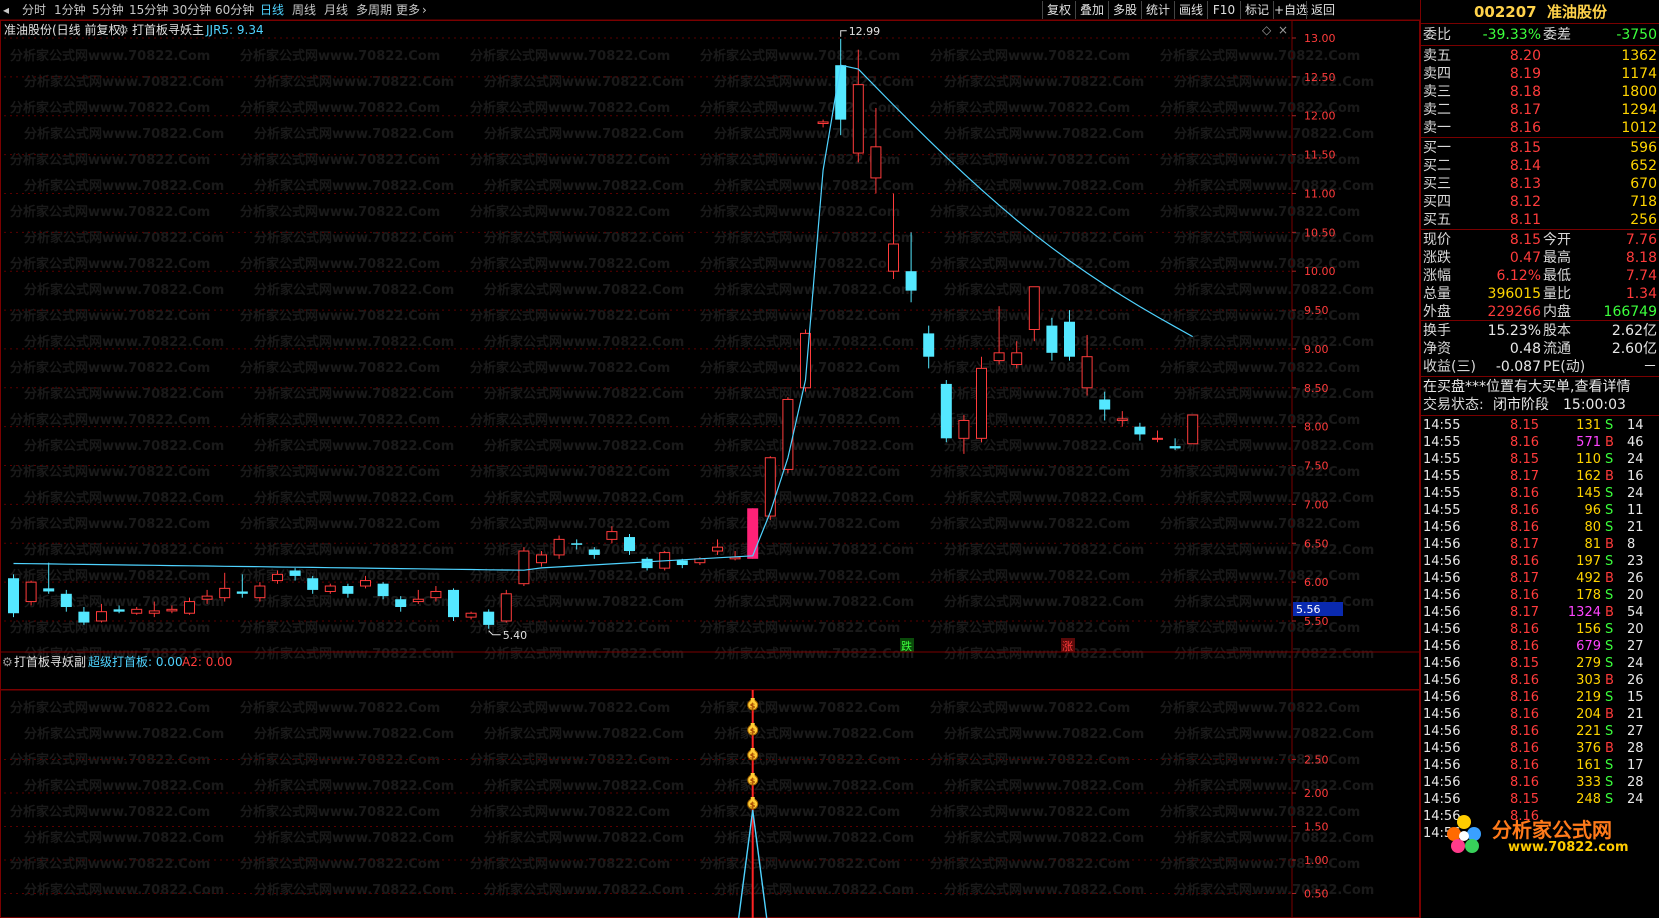 The height and width of the screenshot is (918, 1659). Describe the element at coordinates (1511, 35) in the screenshot. I see `weibi-value: -39.33%` at that location.